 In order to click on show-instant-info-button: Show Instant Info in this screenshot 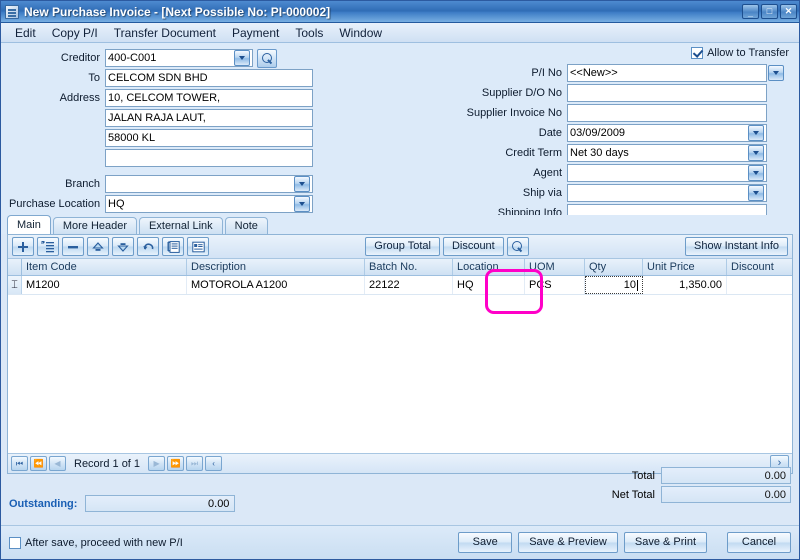, I will do `click(736, 246)`.